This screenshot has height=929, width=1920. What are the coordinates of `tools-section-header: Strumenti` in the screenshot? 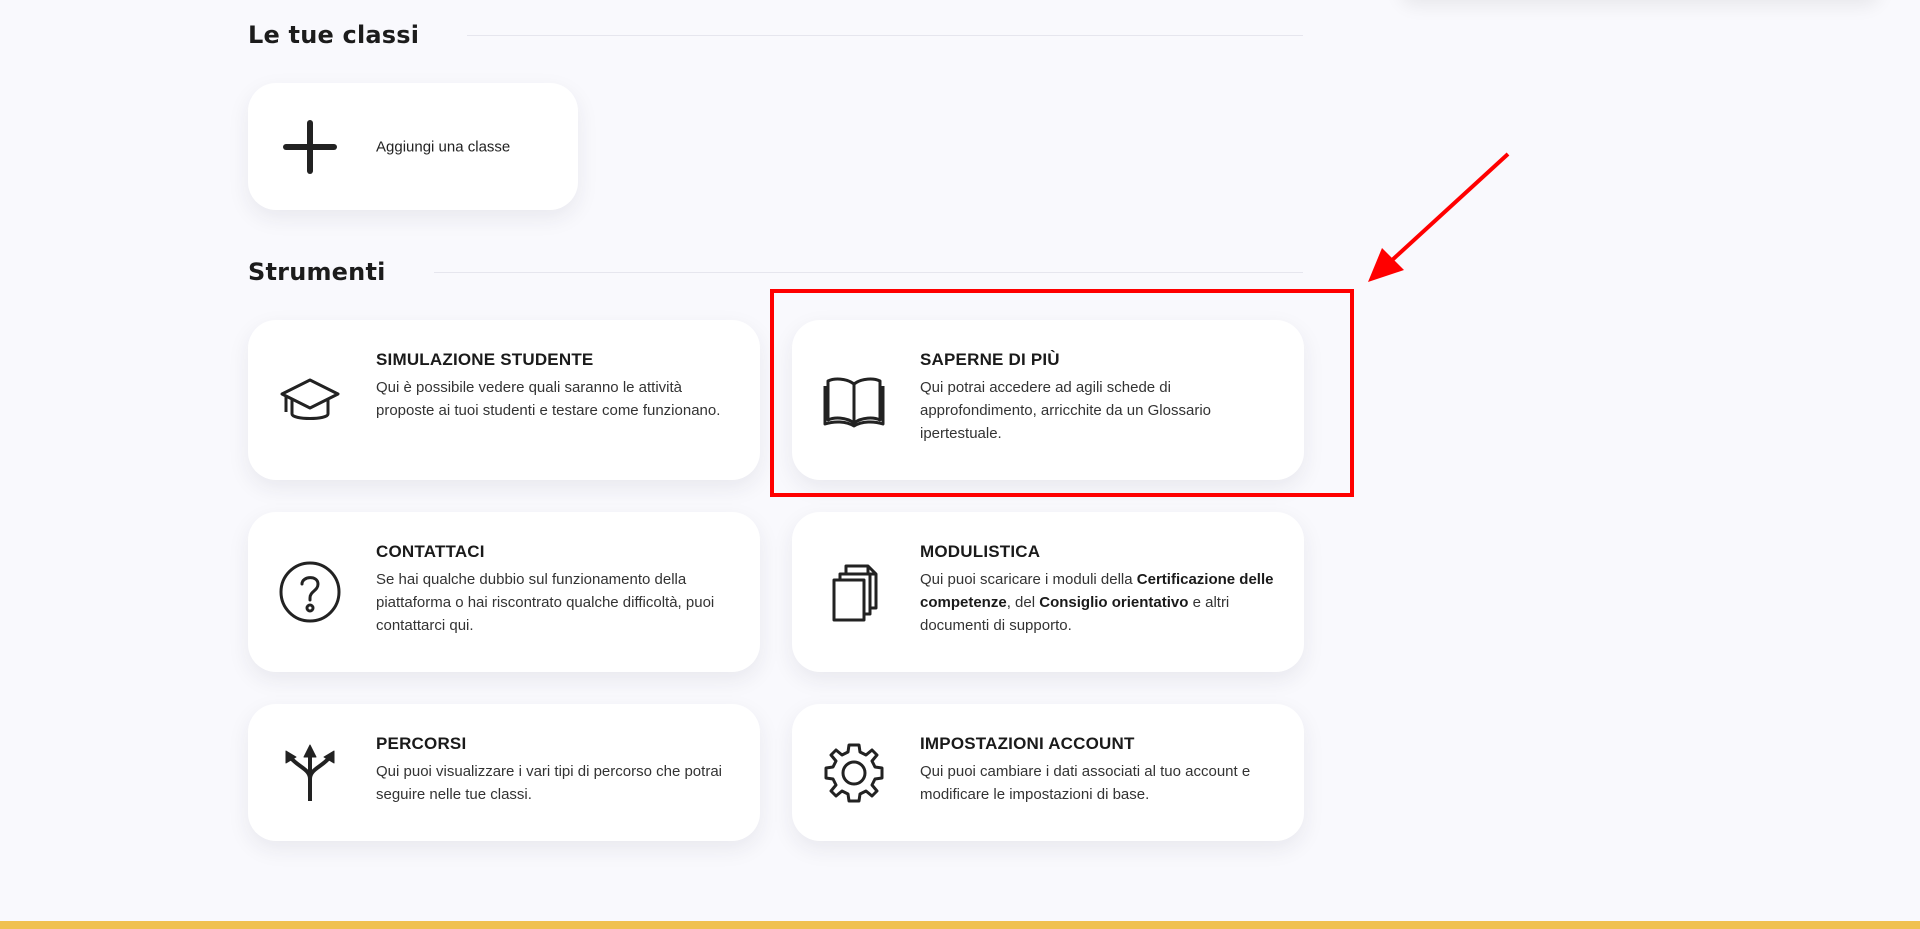 It's located at (775, 272).